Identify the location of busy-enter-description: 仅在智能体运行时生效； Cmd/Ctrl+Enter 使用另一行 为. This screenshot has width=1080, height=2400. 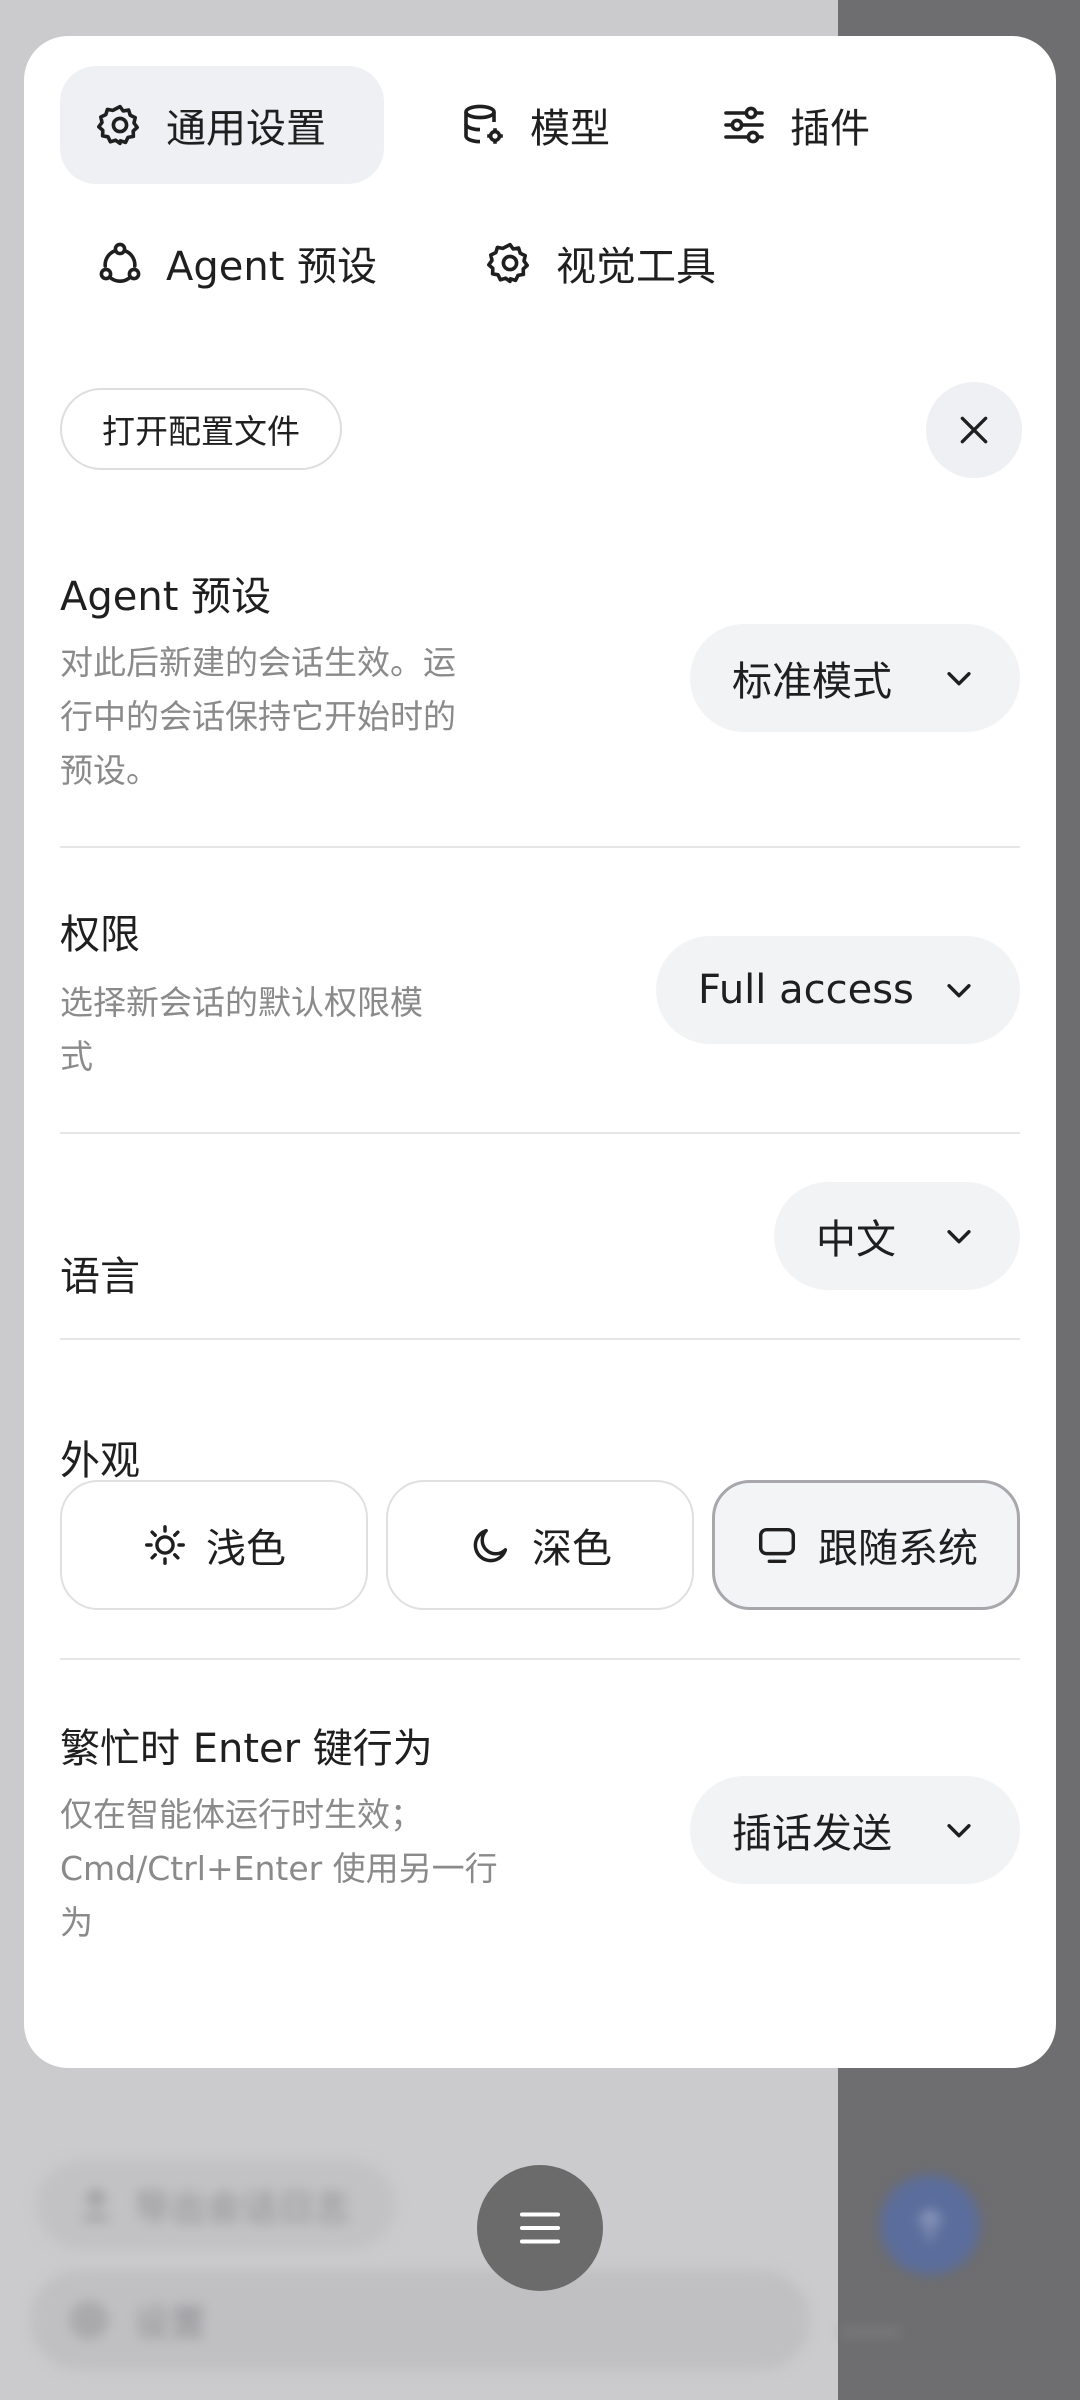
(279, 1868).